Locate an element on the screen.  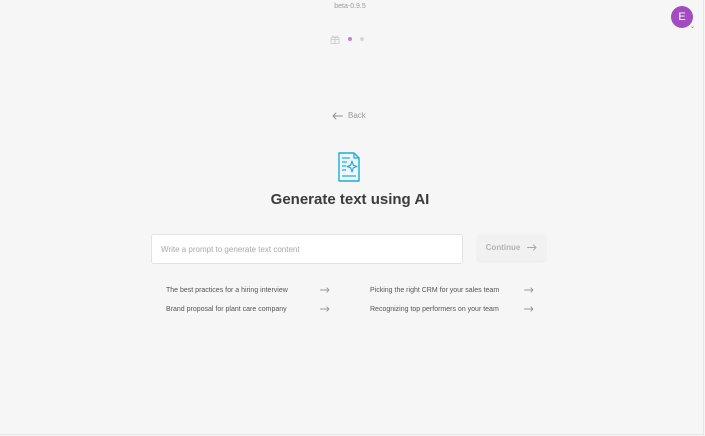
gift-icon is located at coordinates (335, 39).